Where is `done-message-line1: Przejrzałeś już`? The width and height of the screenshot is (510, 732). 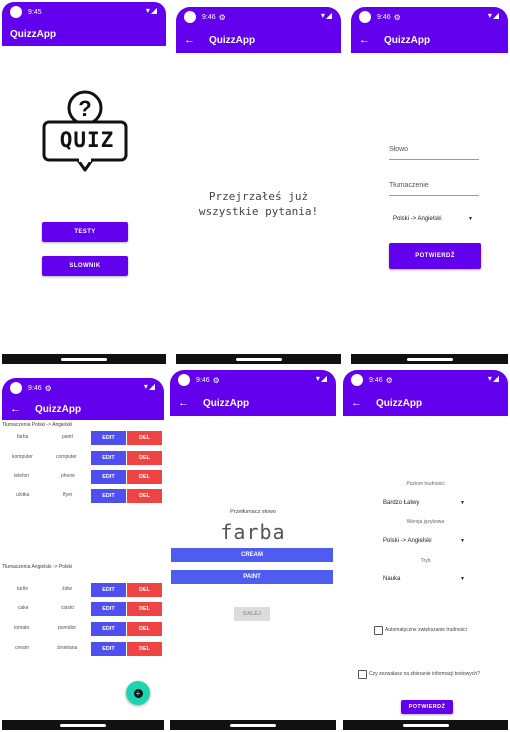 done-message-line1: Przejrzałeś już is located at coordinates (258, 196).